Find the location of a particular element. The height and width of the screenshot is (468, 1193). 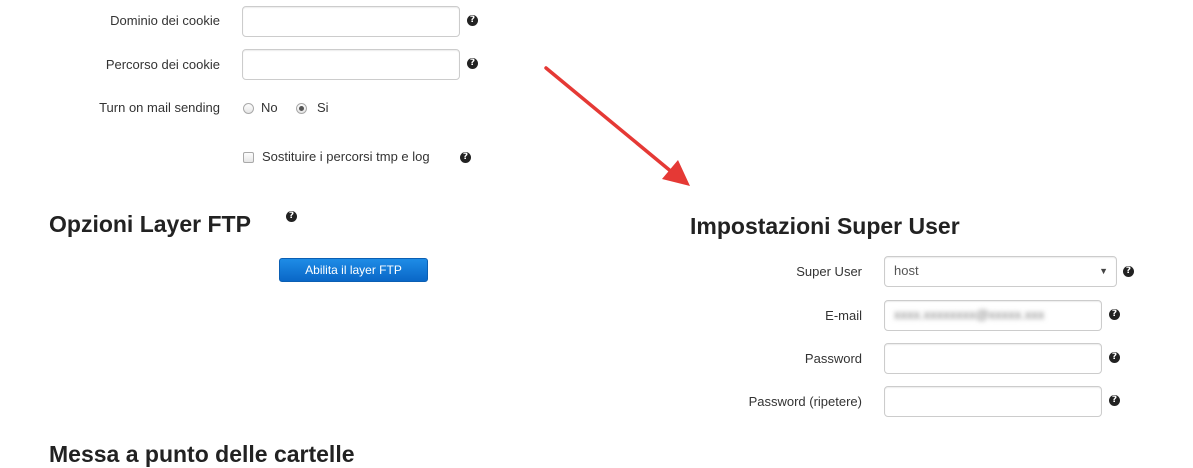

password-input is located at coordinates (993, 358).